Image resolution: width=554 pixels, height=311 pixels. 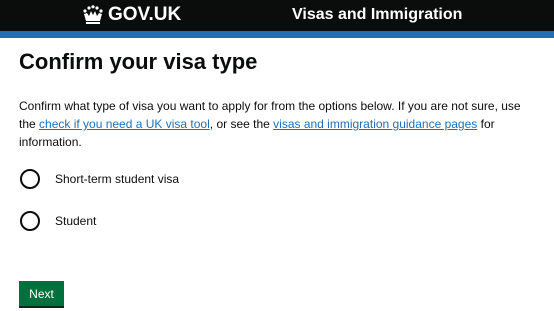 What do you see at coordinates (41, 294) in the screenshot?
I see `next-button: Next` at bounding box center [41, 294].